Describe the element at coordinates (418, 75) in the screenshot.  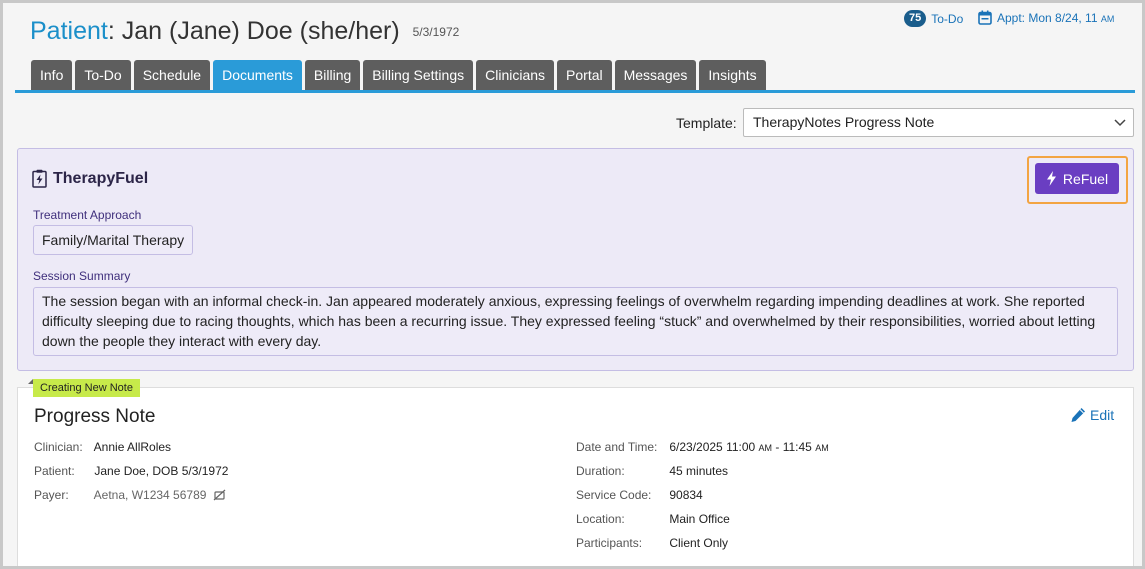
I see `tab-billing-settings: Billing Settings` at that location.